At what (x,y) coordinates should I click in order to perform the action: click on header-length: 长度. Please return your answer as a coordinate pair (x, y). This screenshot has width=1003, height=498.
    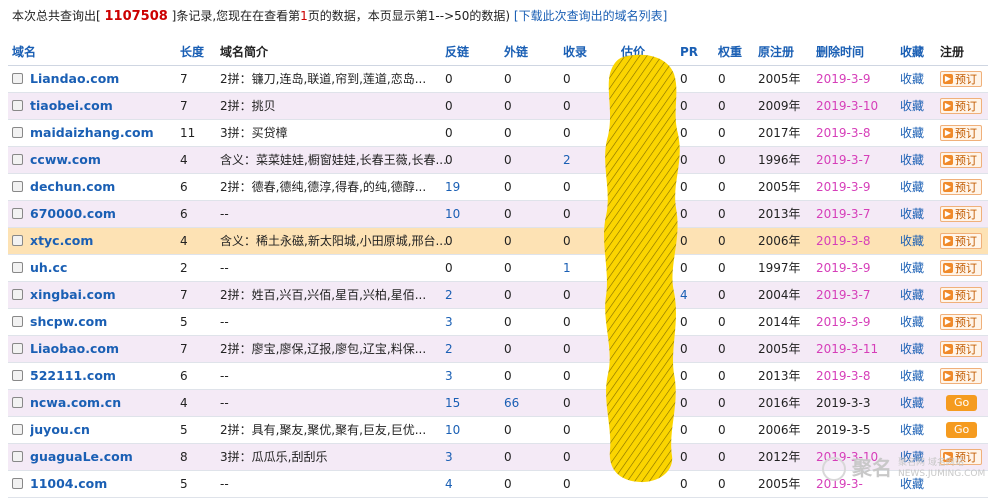
    Looking at the image, I should click on (198, 52).